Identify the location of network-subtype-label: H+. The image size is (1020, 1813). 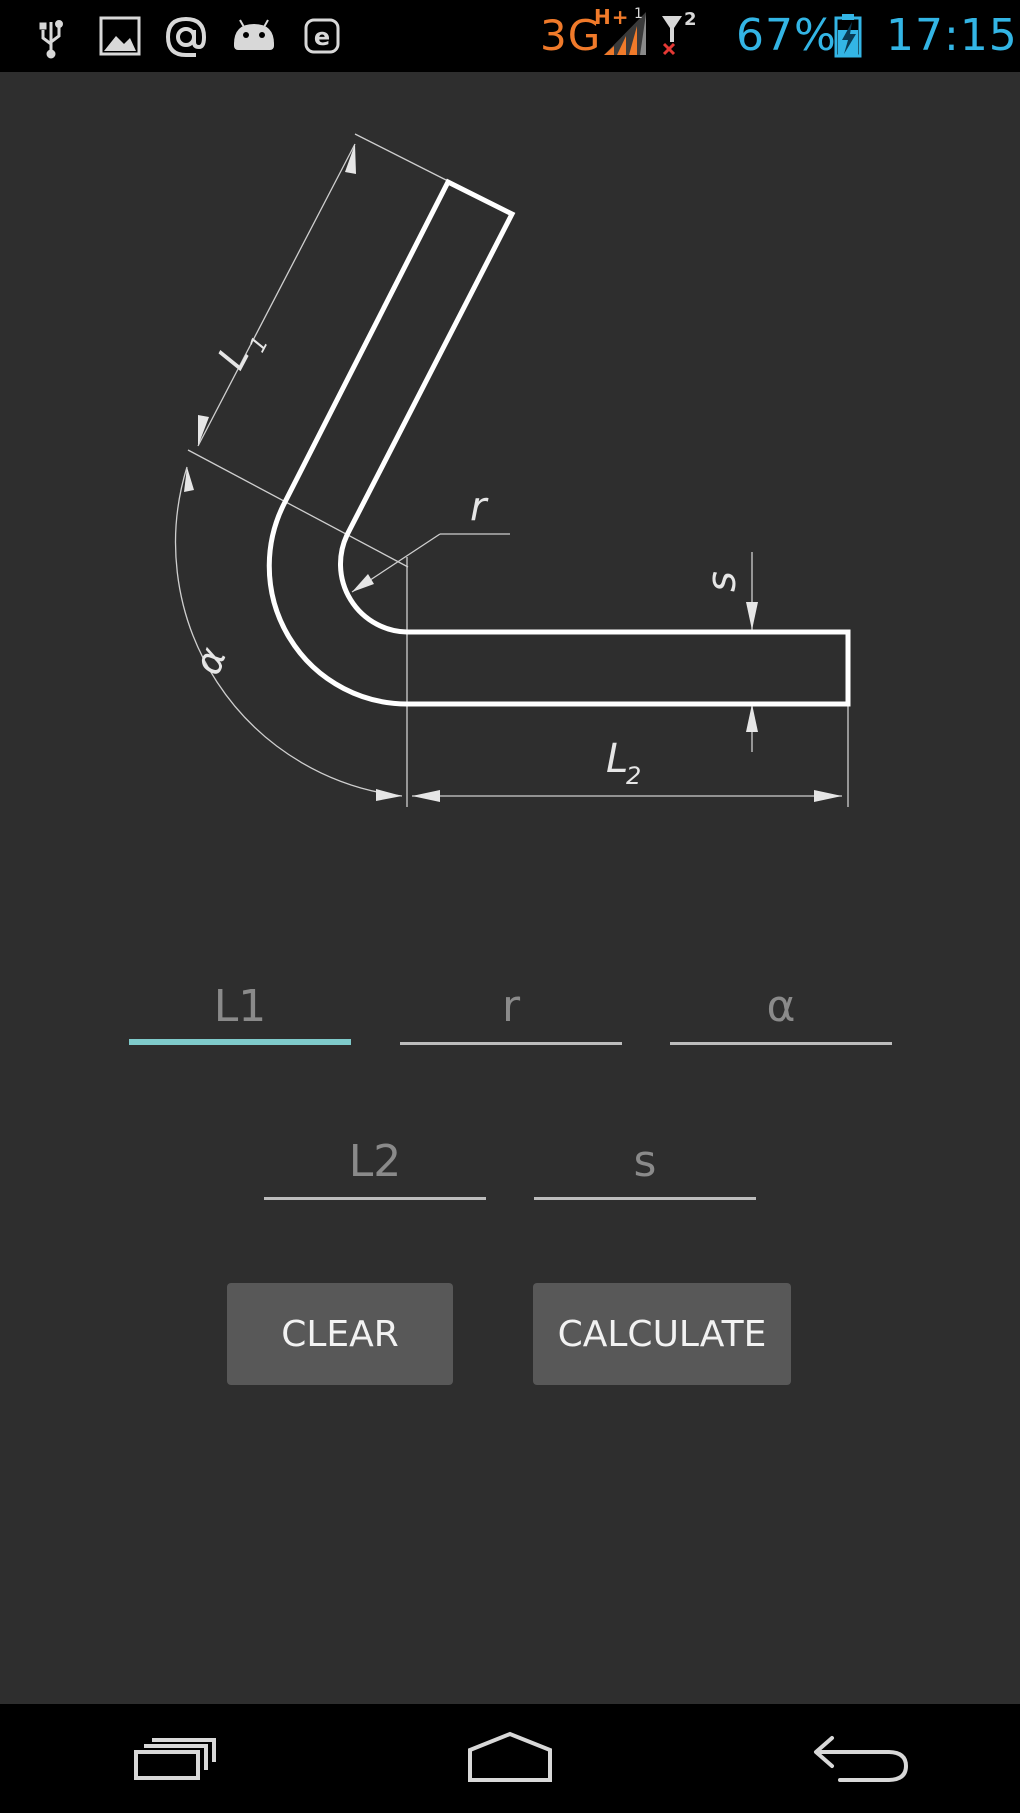
(612, 17).